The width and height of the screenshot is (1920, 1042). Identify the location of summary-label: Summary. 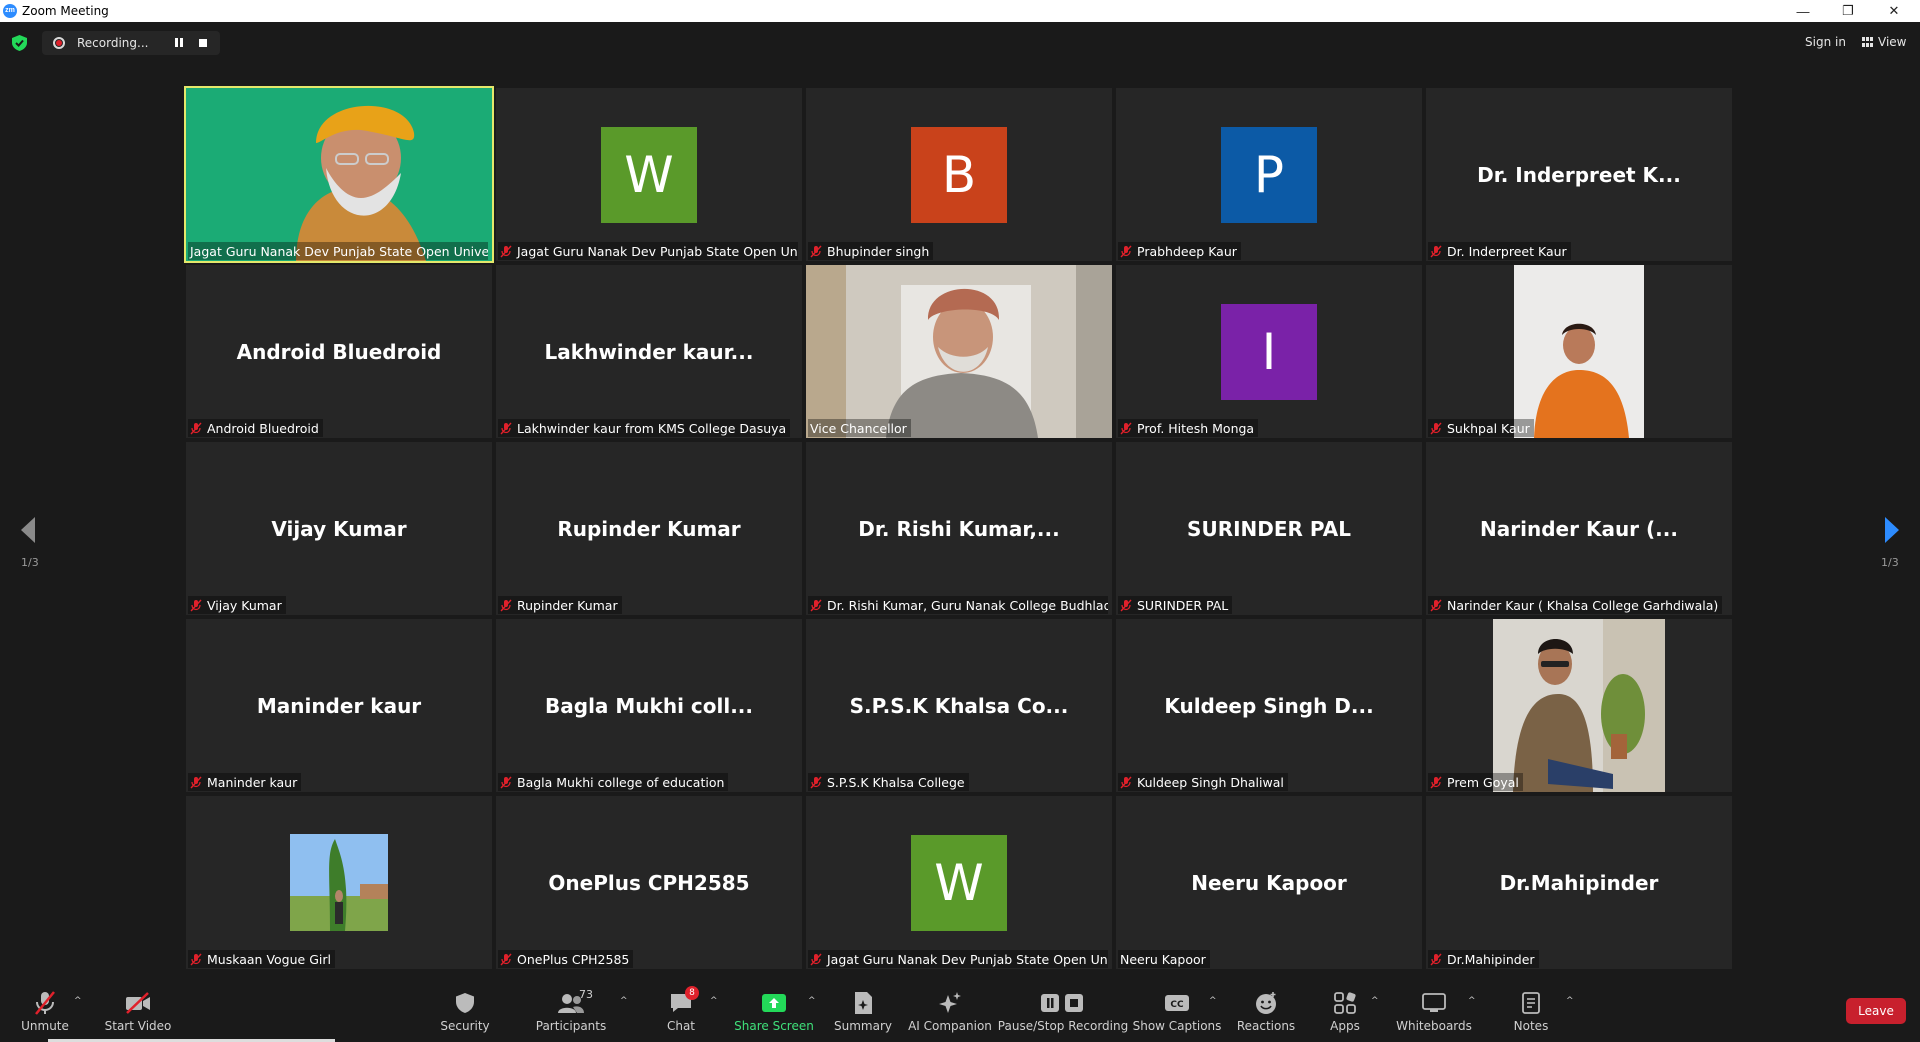
(863, 1026).